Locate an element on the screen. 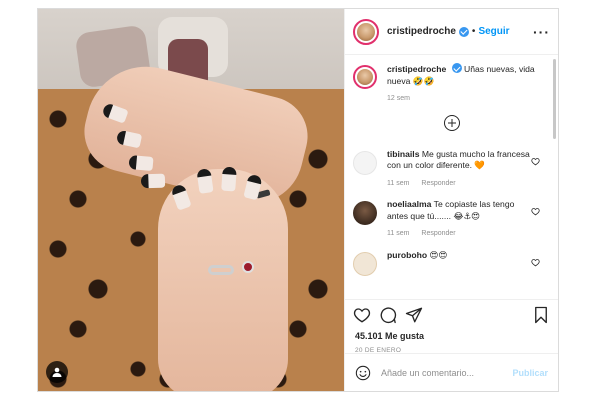 Image resolution: width=600 pixels, height=400 pixels. likes-count: 45.101 Me gusta is located at coordinates (451, 336).